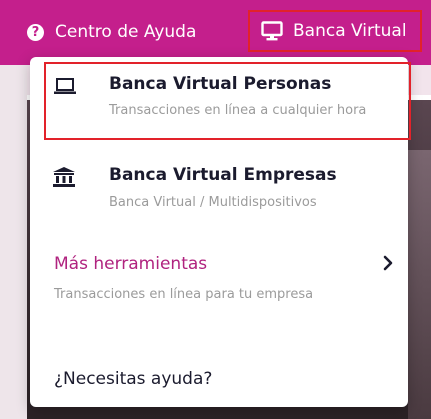 This screenshot has width=431, height=419. Describe the element at coordinates (184, 294) in the screenshot. I see `more-tools-description: Transacciones en línea para tu empresa` at that location.